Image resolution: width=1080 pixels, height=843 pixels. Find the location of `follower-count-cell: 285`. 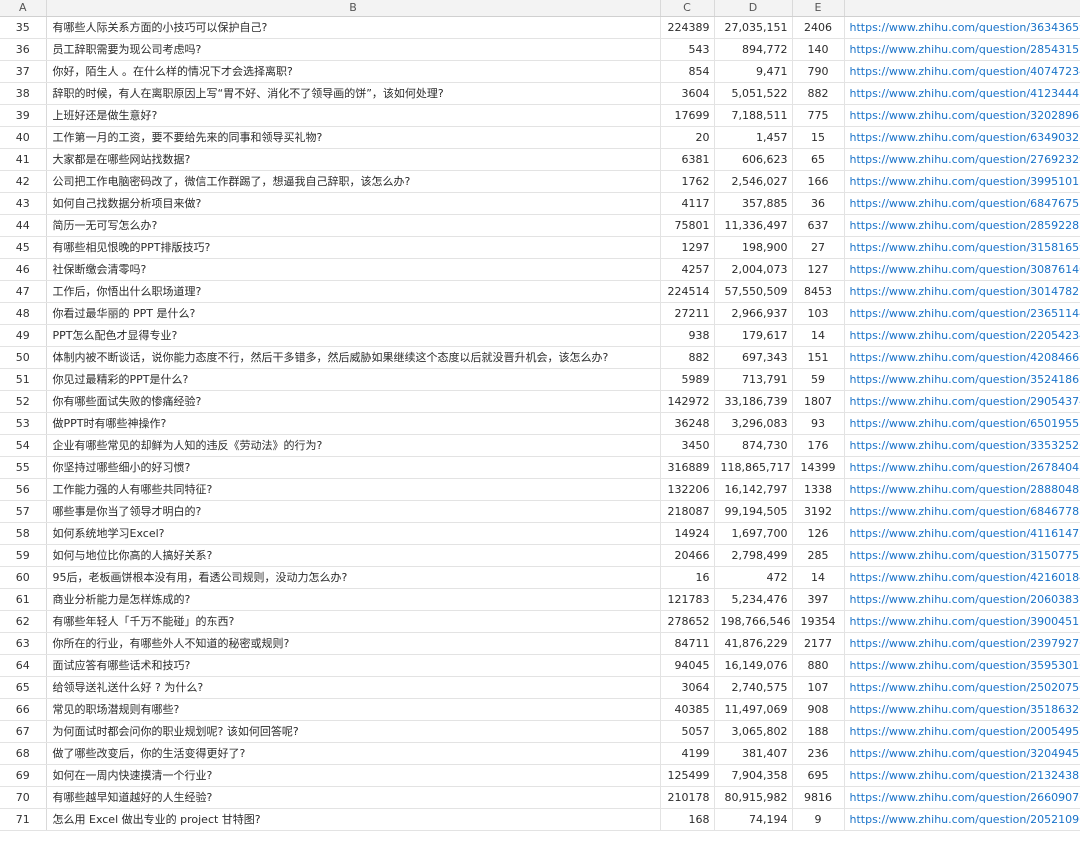

follower-count-cell: 285 is located at coordinates (818, 555).